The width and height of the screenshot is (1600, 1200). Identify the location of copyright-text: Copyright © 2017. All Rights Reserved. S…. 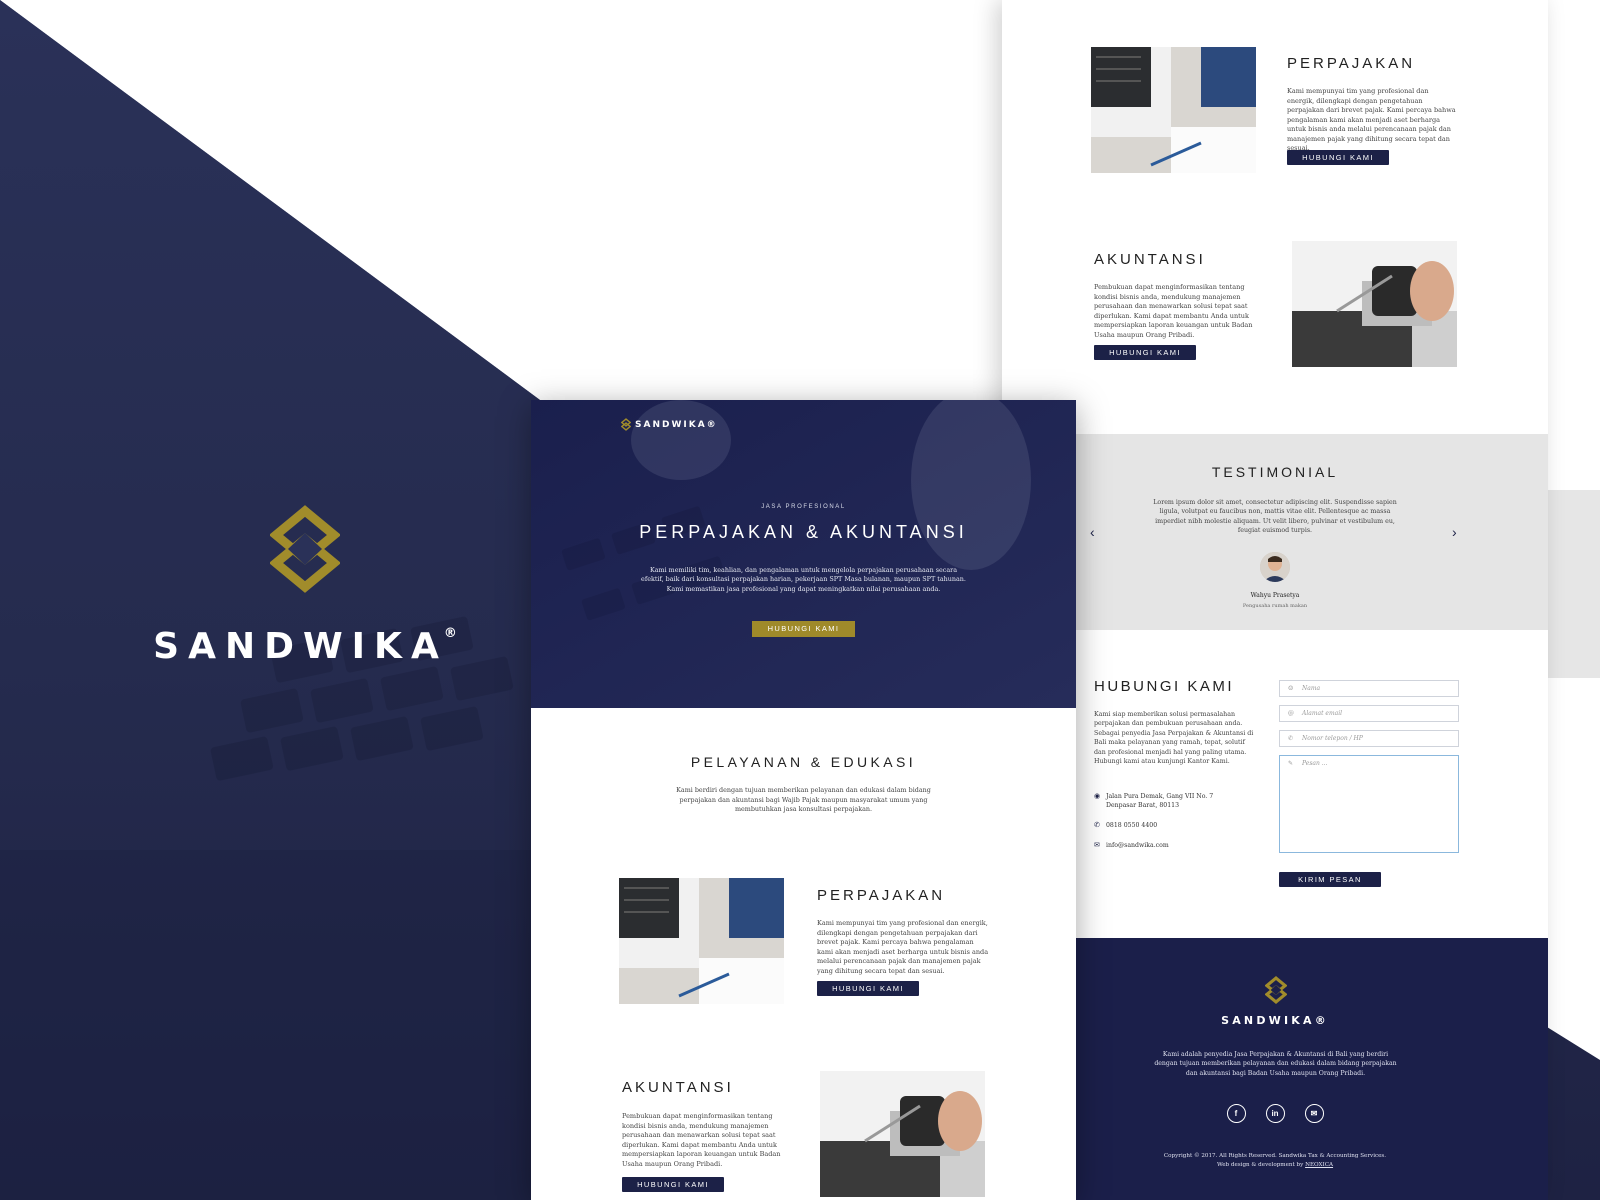
(1275, 1156).